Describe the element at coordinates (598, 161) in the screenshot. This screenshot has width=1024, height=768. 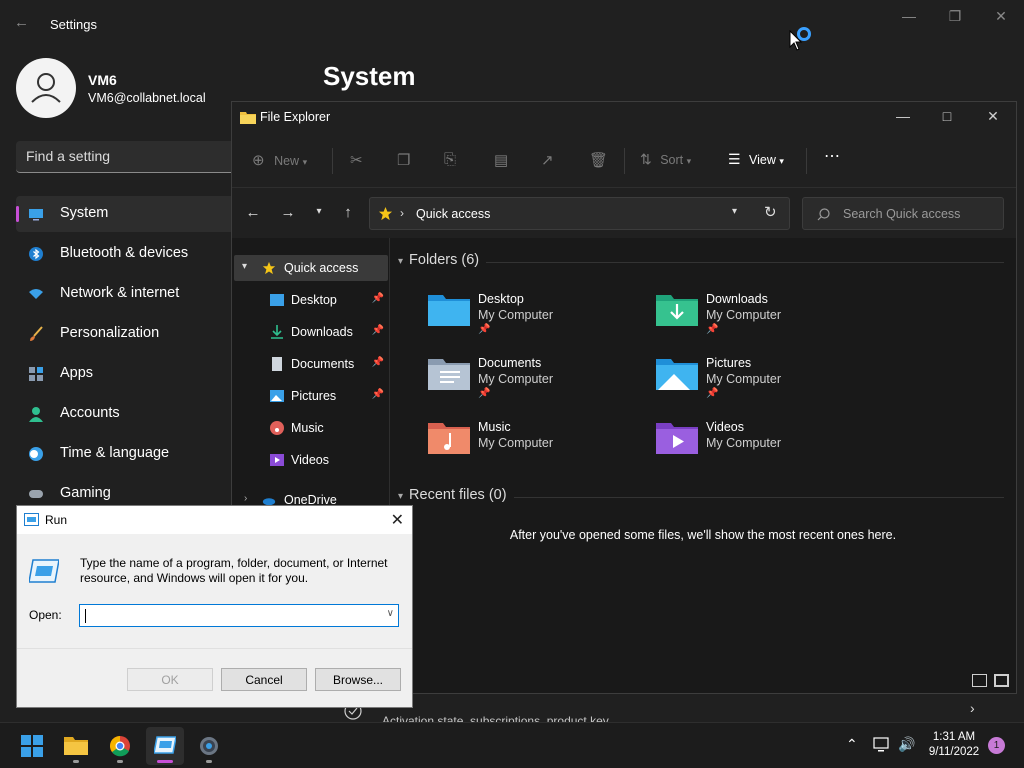
I see `delete-icon: 🗑` at that location.